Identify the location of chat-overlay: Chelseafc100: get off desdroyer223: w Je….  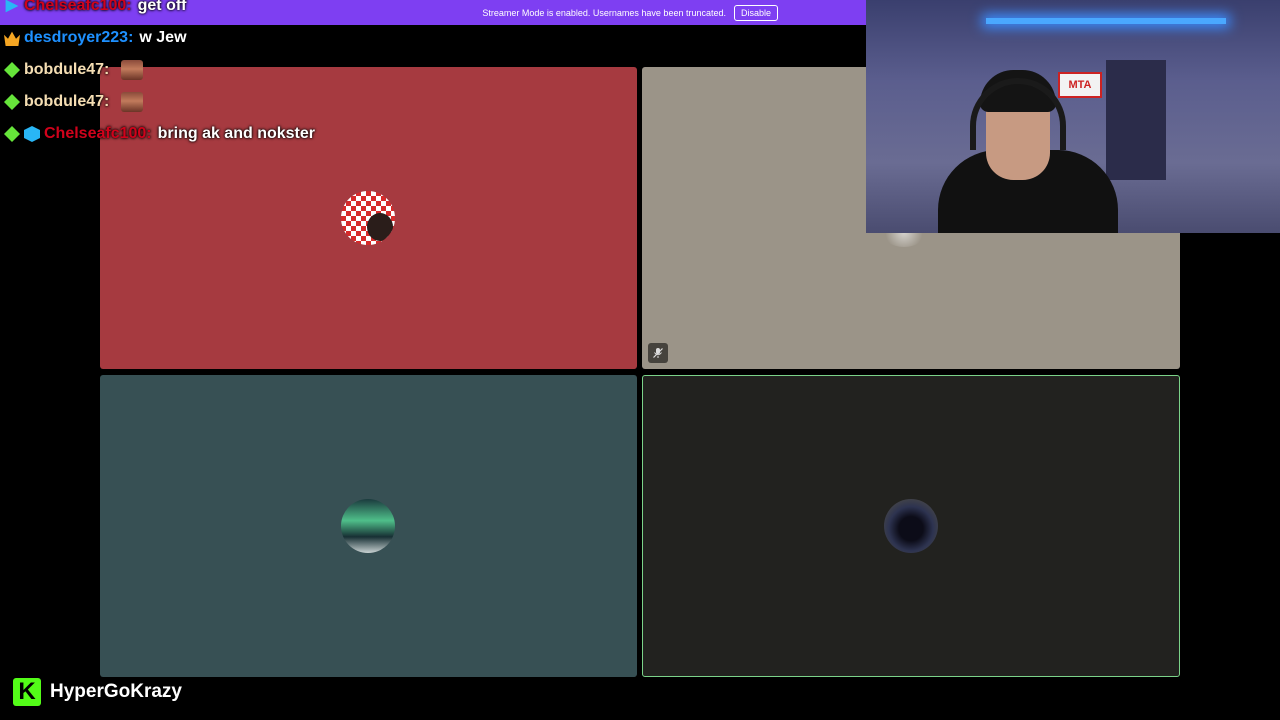
(264, 75).